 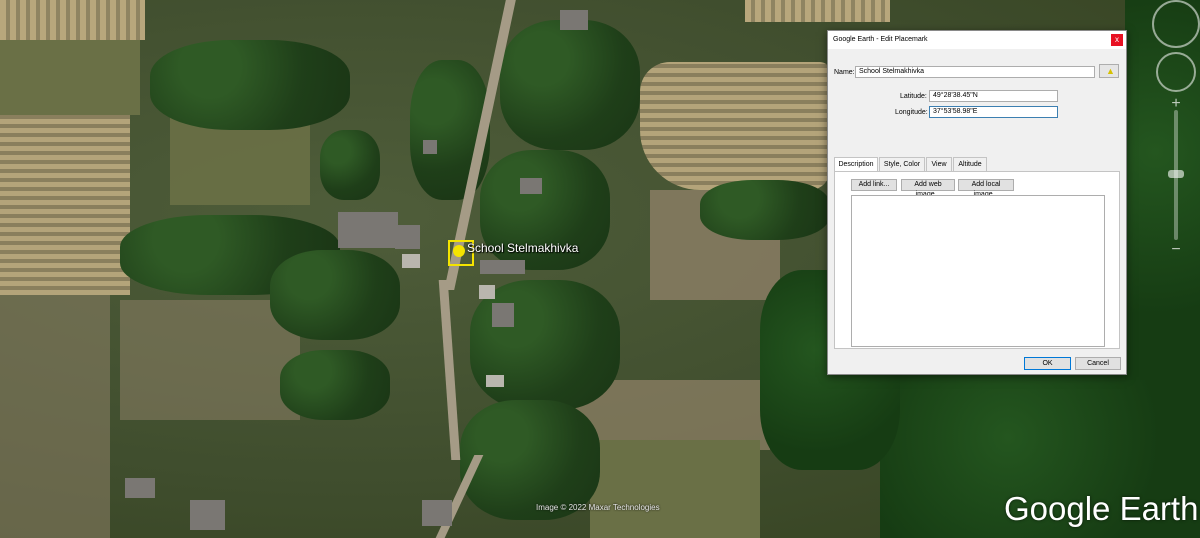 I want to click on tab-altitude: Altitude, so click(x=970, y=164).